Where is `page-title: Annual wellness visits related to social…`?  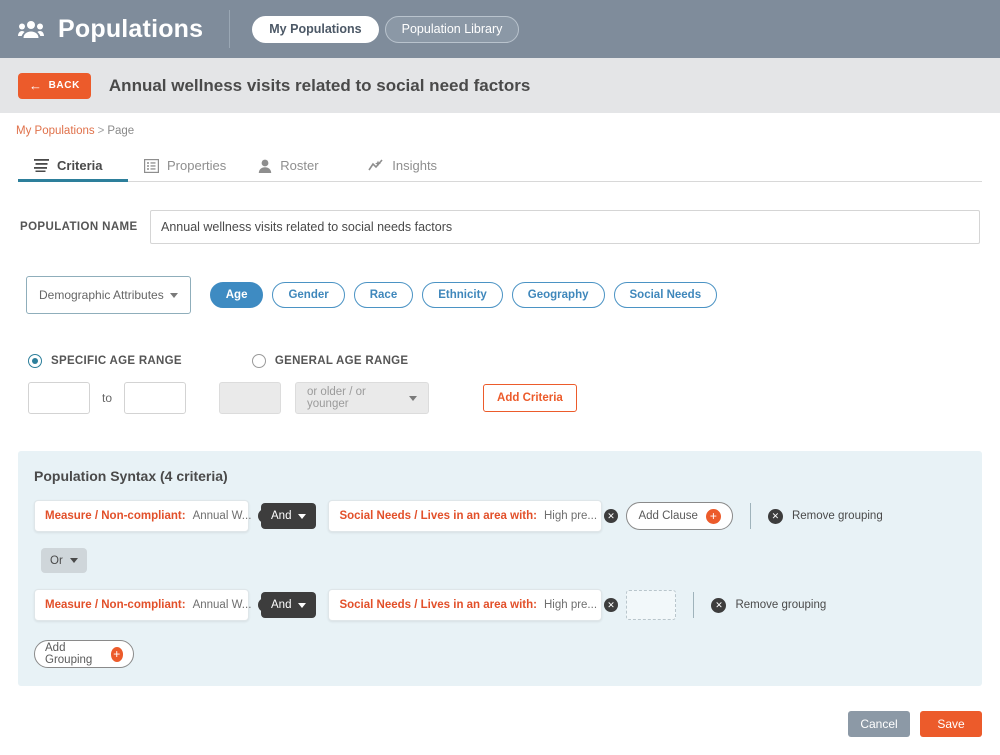 page-title: Annual wellness visits related to social… is located at coordinates (319, 85).